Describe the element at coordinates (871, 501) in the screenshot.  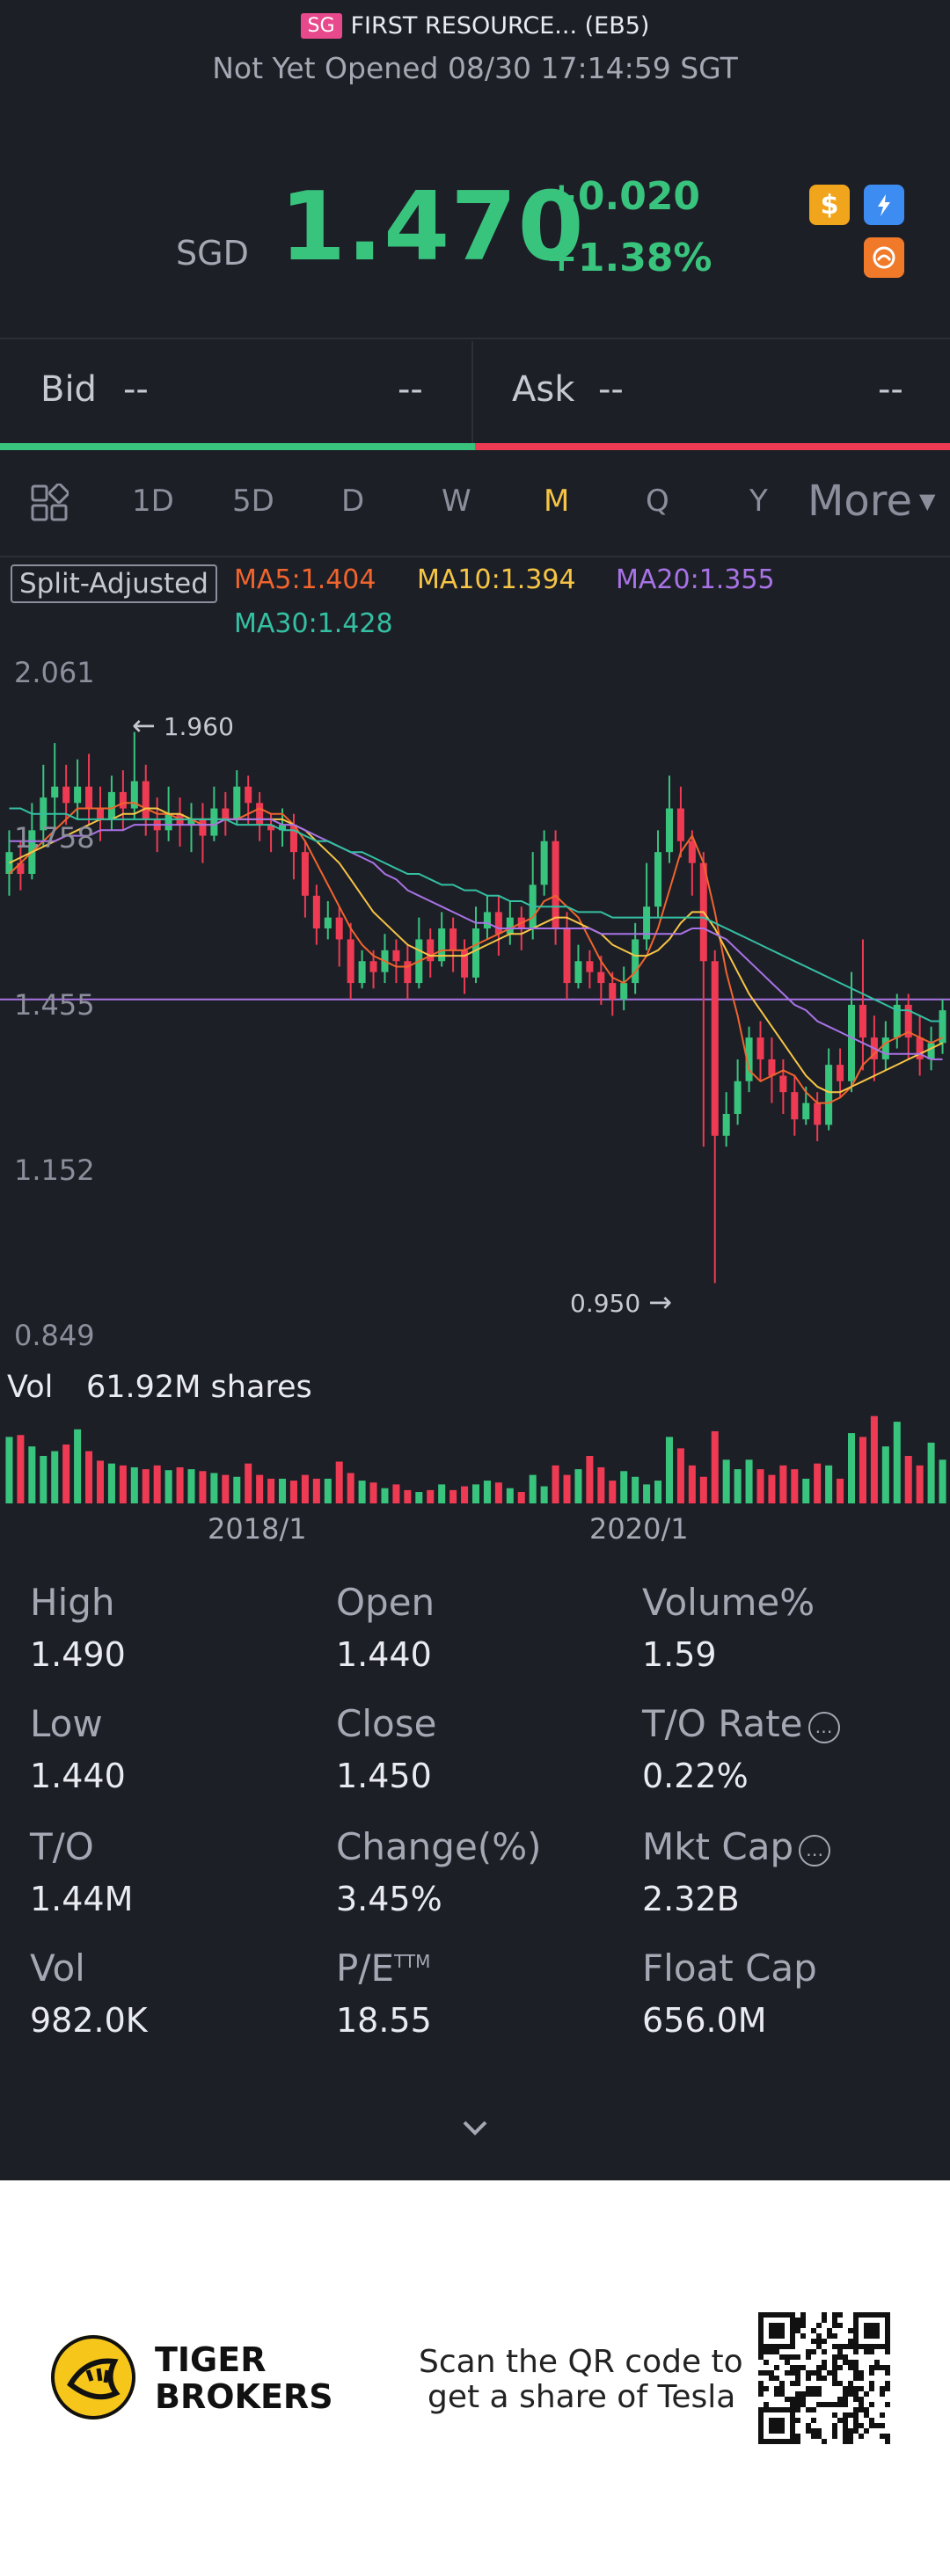
I see `more-tab: More ▼` at that location.